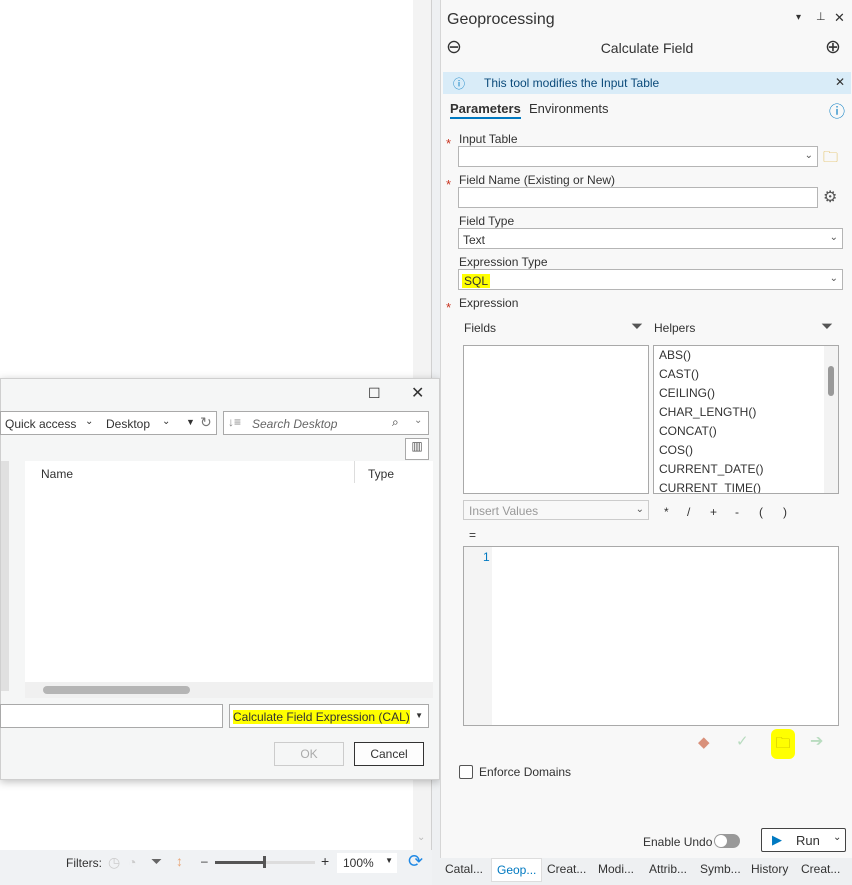 This screenshot has height=885, width=852. I want to click on tab-parameters: Parameters, so click(485, 110).